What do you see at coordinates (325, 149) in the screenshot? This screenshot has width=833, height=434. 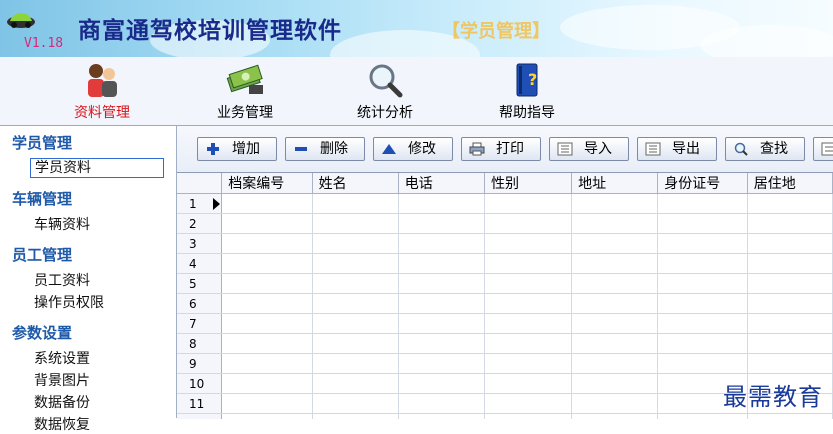 I see `delete-button: 删除` at bounding box center [325, 149].